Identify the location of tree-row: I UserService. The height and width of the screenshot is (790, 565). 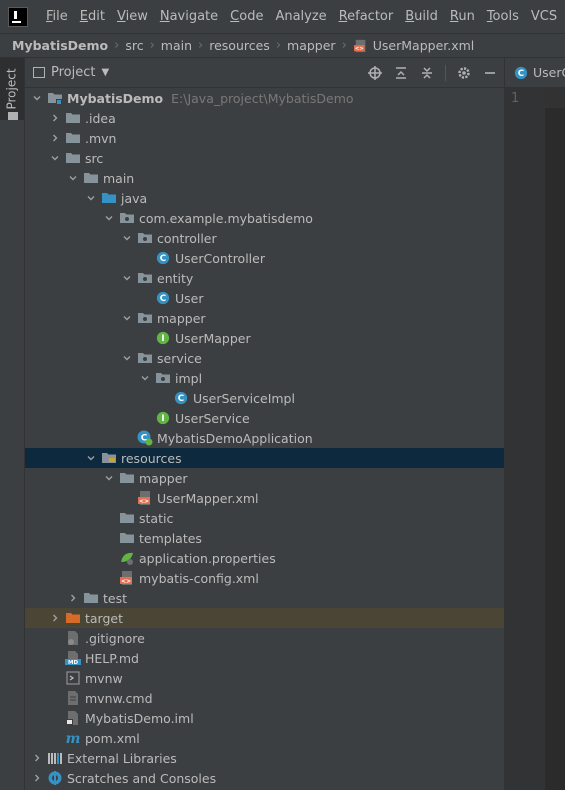
(264, 418).